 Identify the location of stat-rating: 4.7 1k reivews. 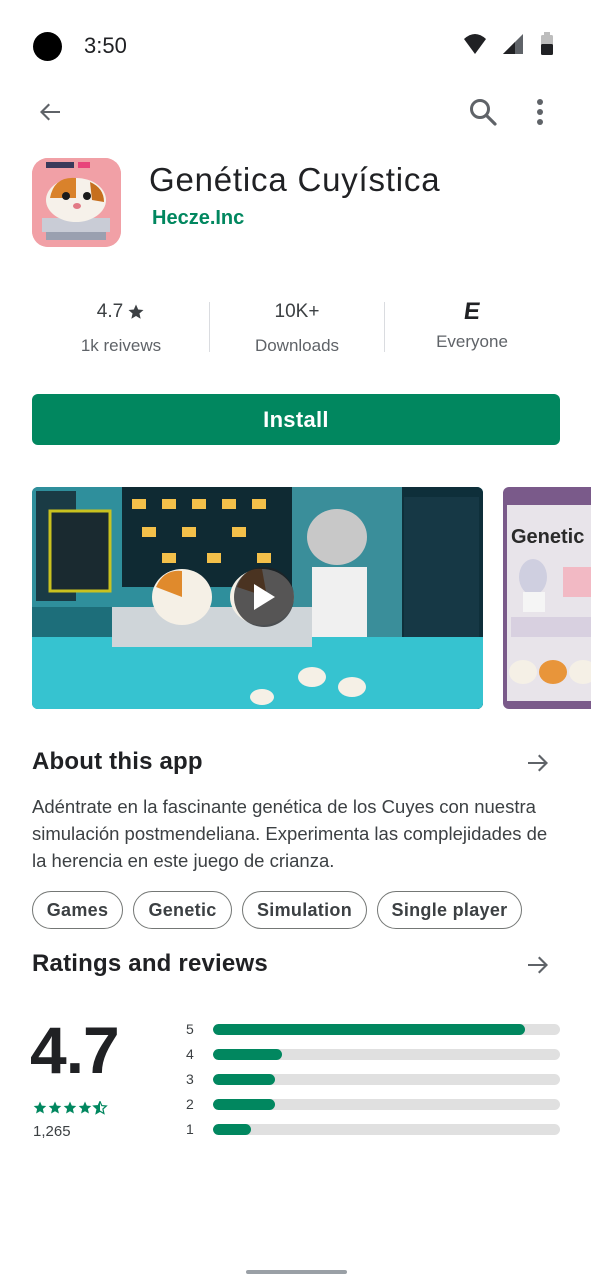
(121, 330).